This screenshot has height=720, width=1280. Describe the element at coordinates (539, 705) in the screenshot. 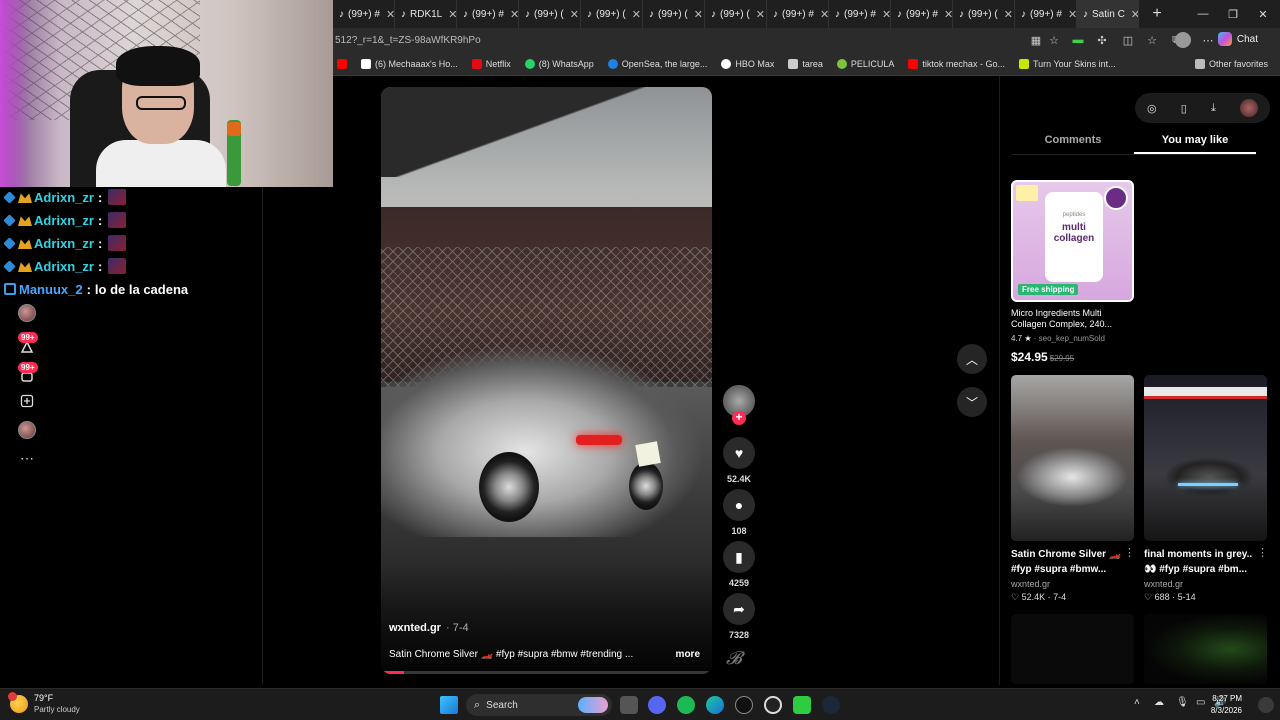

I see `taskbar-search: ⌕ Search` at that location.